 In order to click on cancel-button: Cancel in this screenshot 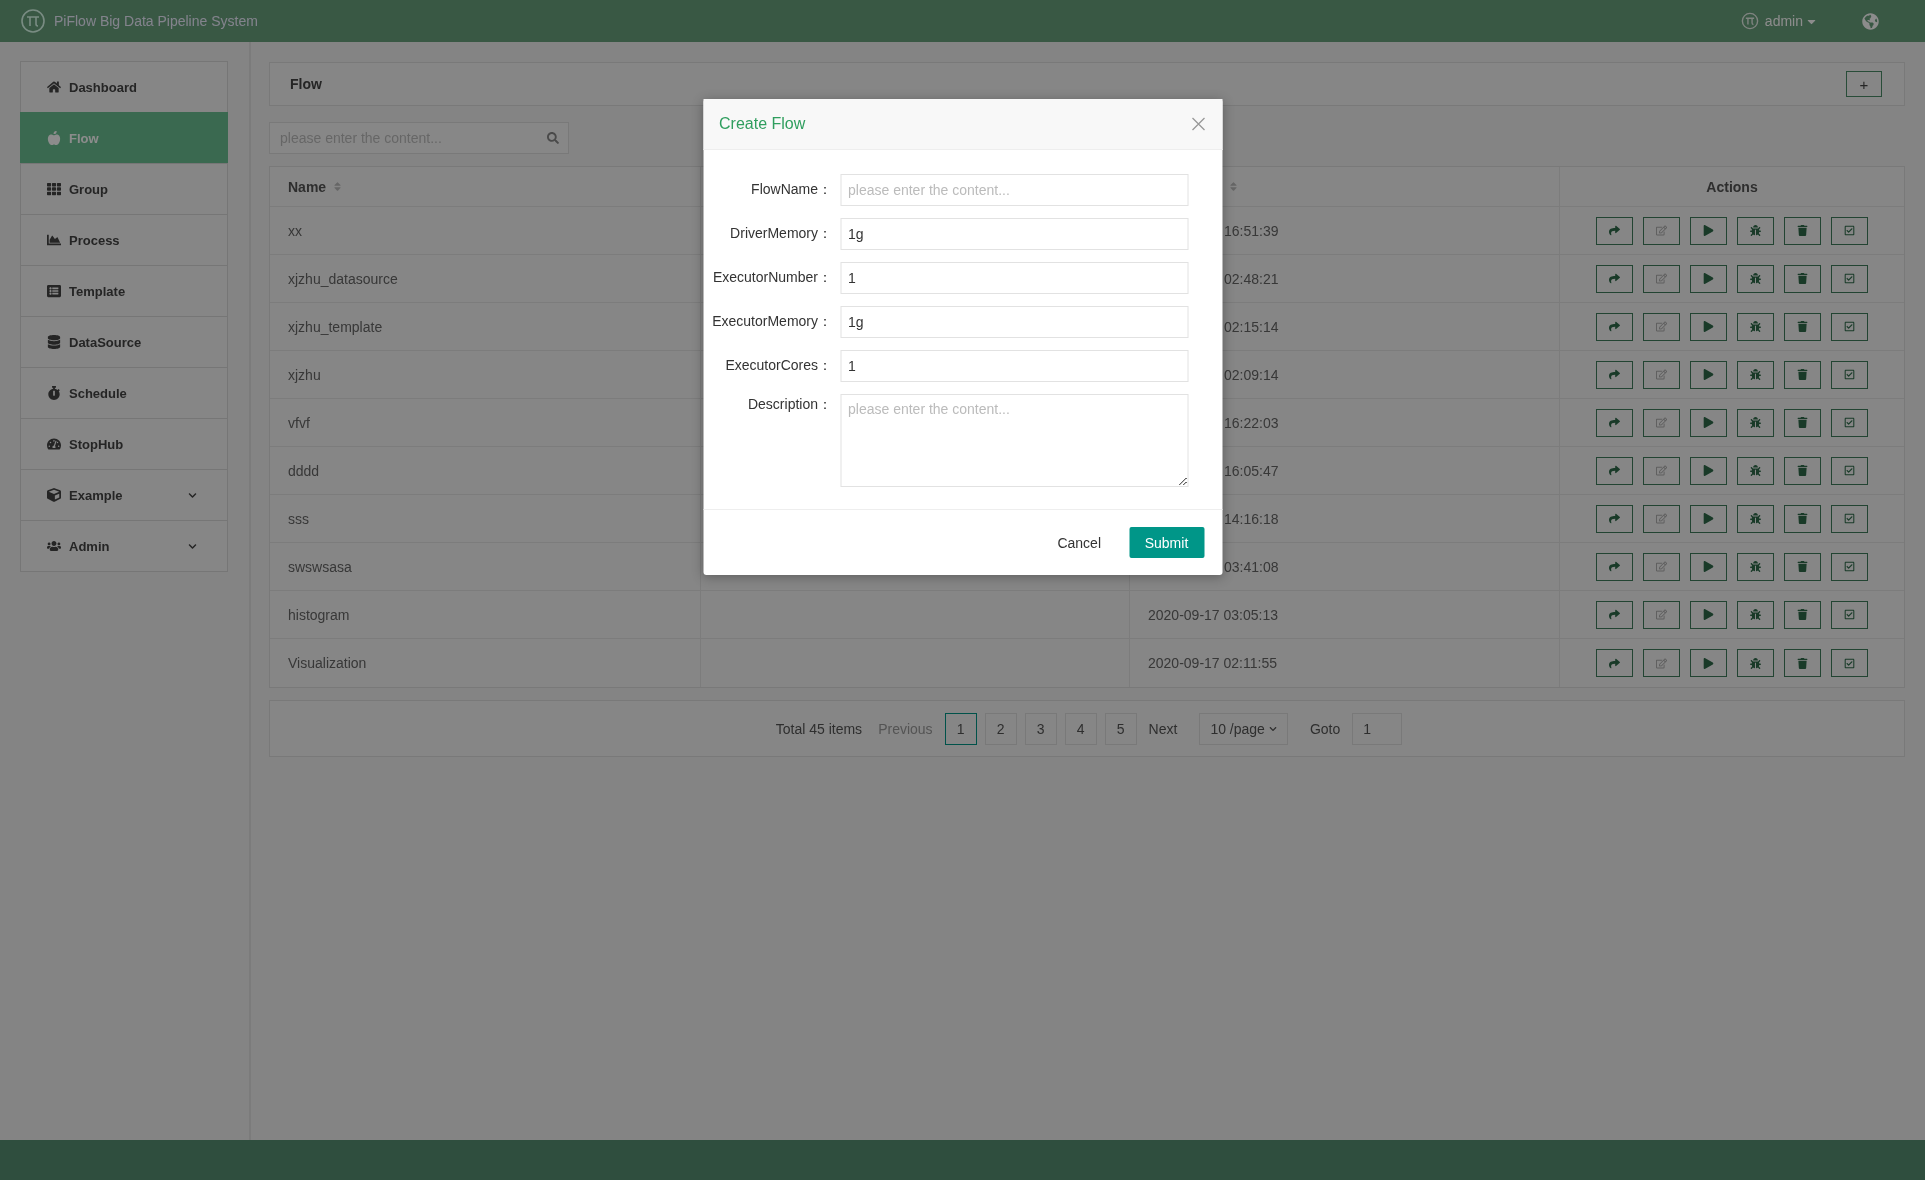, I will do `click(1079, 542)`.